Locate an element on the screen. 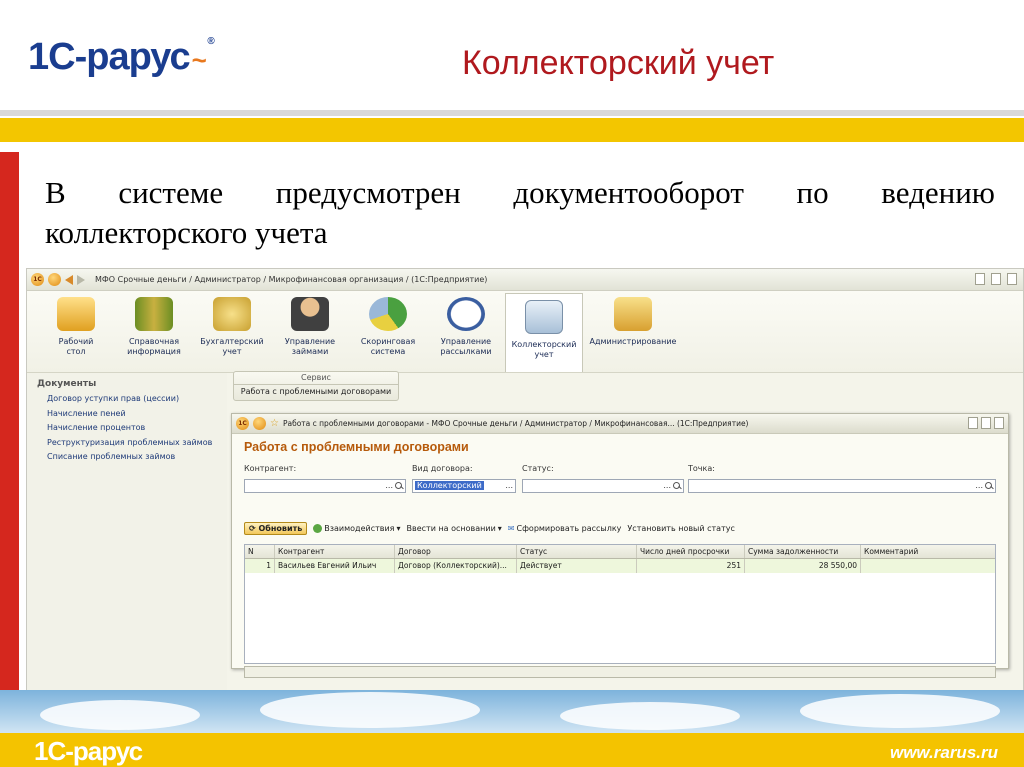 This screenshot has height=767, width=1024. favorites-icon is located at coordinates (980, 279).